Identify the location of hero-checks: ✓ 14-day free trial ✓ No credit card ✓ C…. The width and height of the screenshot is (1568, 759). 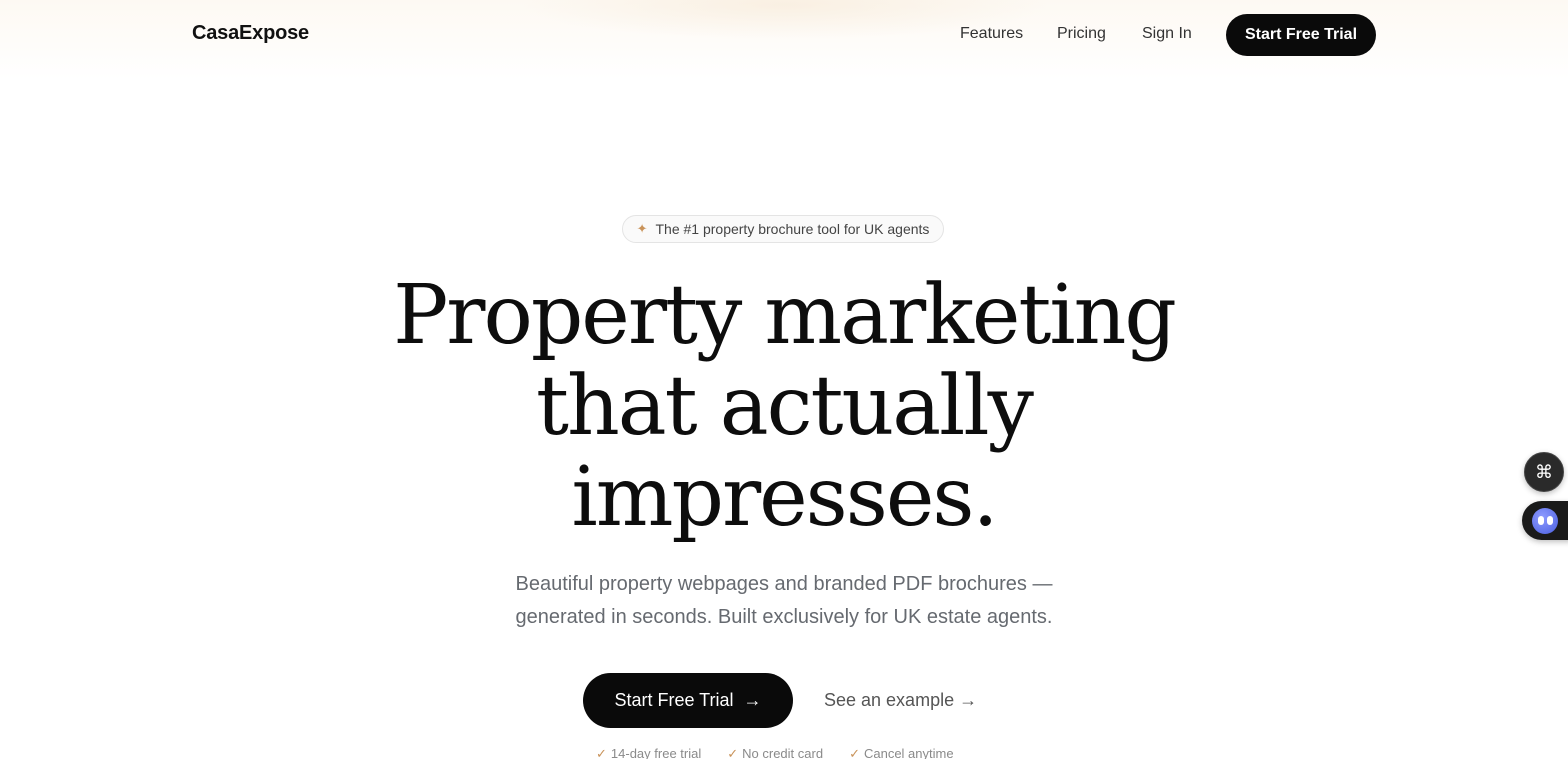
(775, 752).